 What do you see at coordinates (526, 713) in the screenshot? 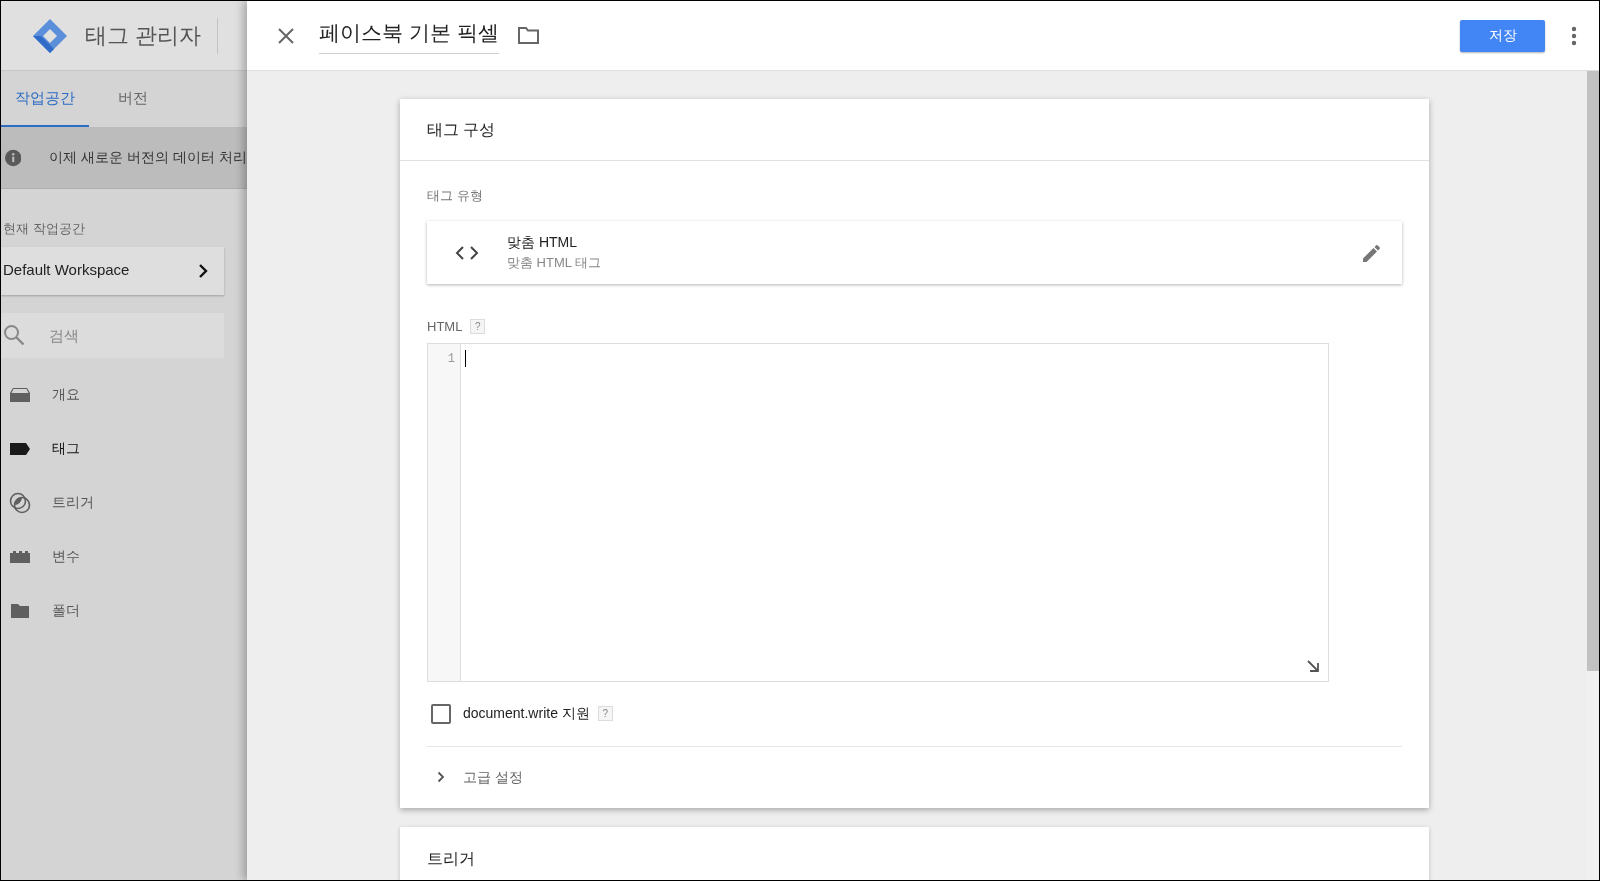
I see `checkbox-label: document.write 지원` at bounding box center [526, 713].